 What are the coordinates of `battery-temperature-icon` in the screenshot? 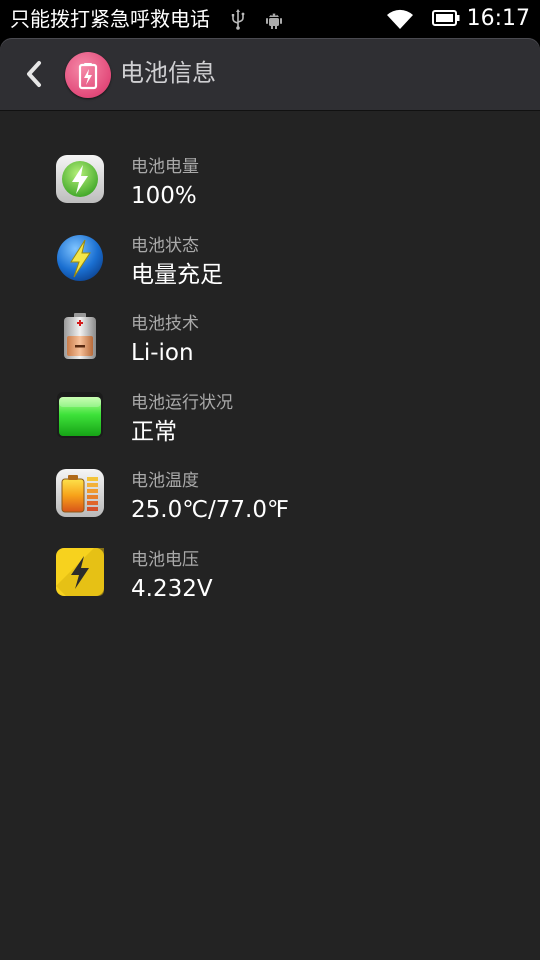 It's located at (80, 493).